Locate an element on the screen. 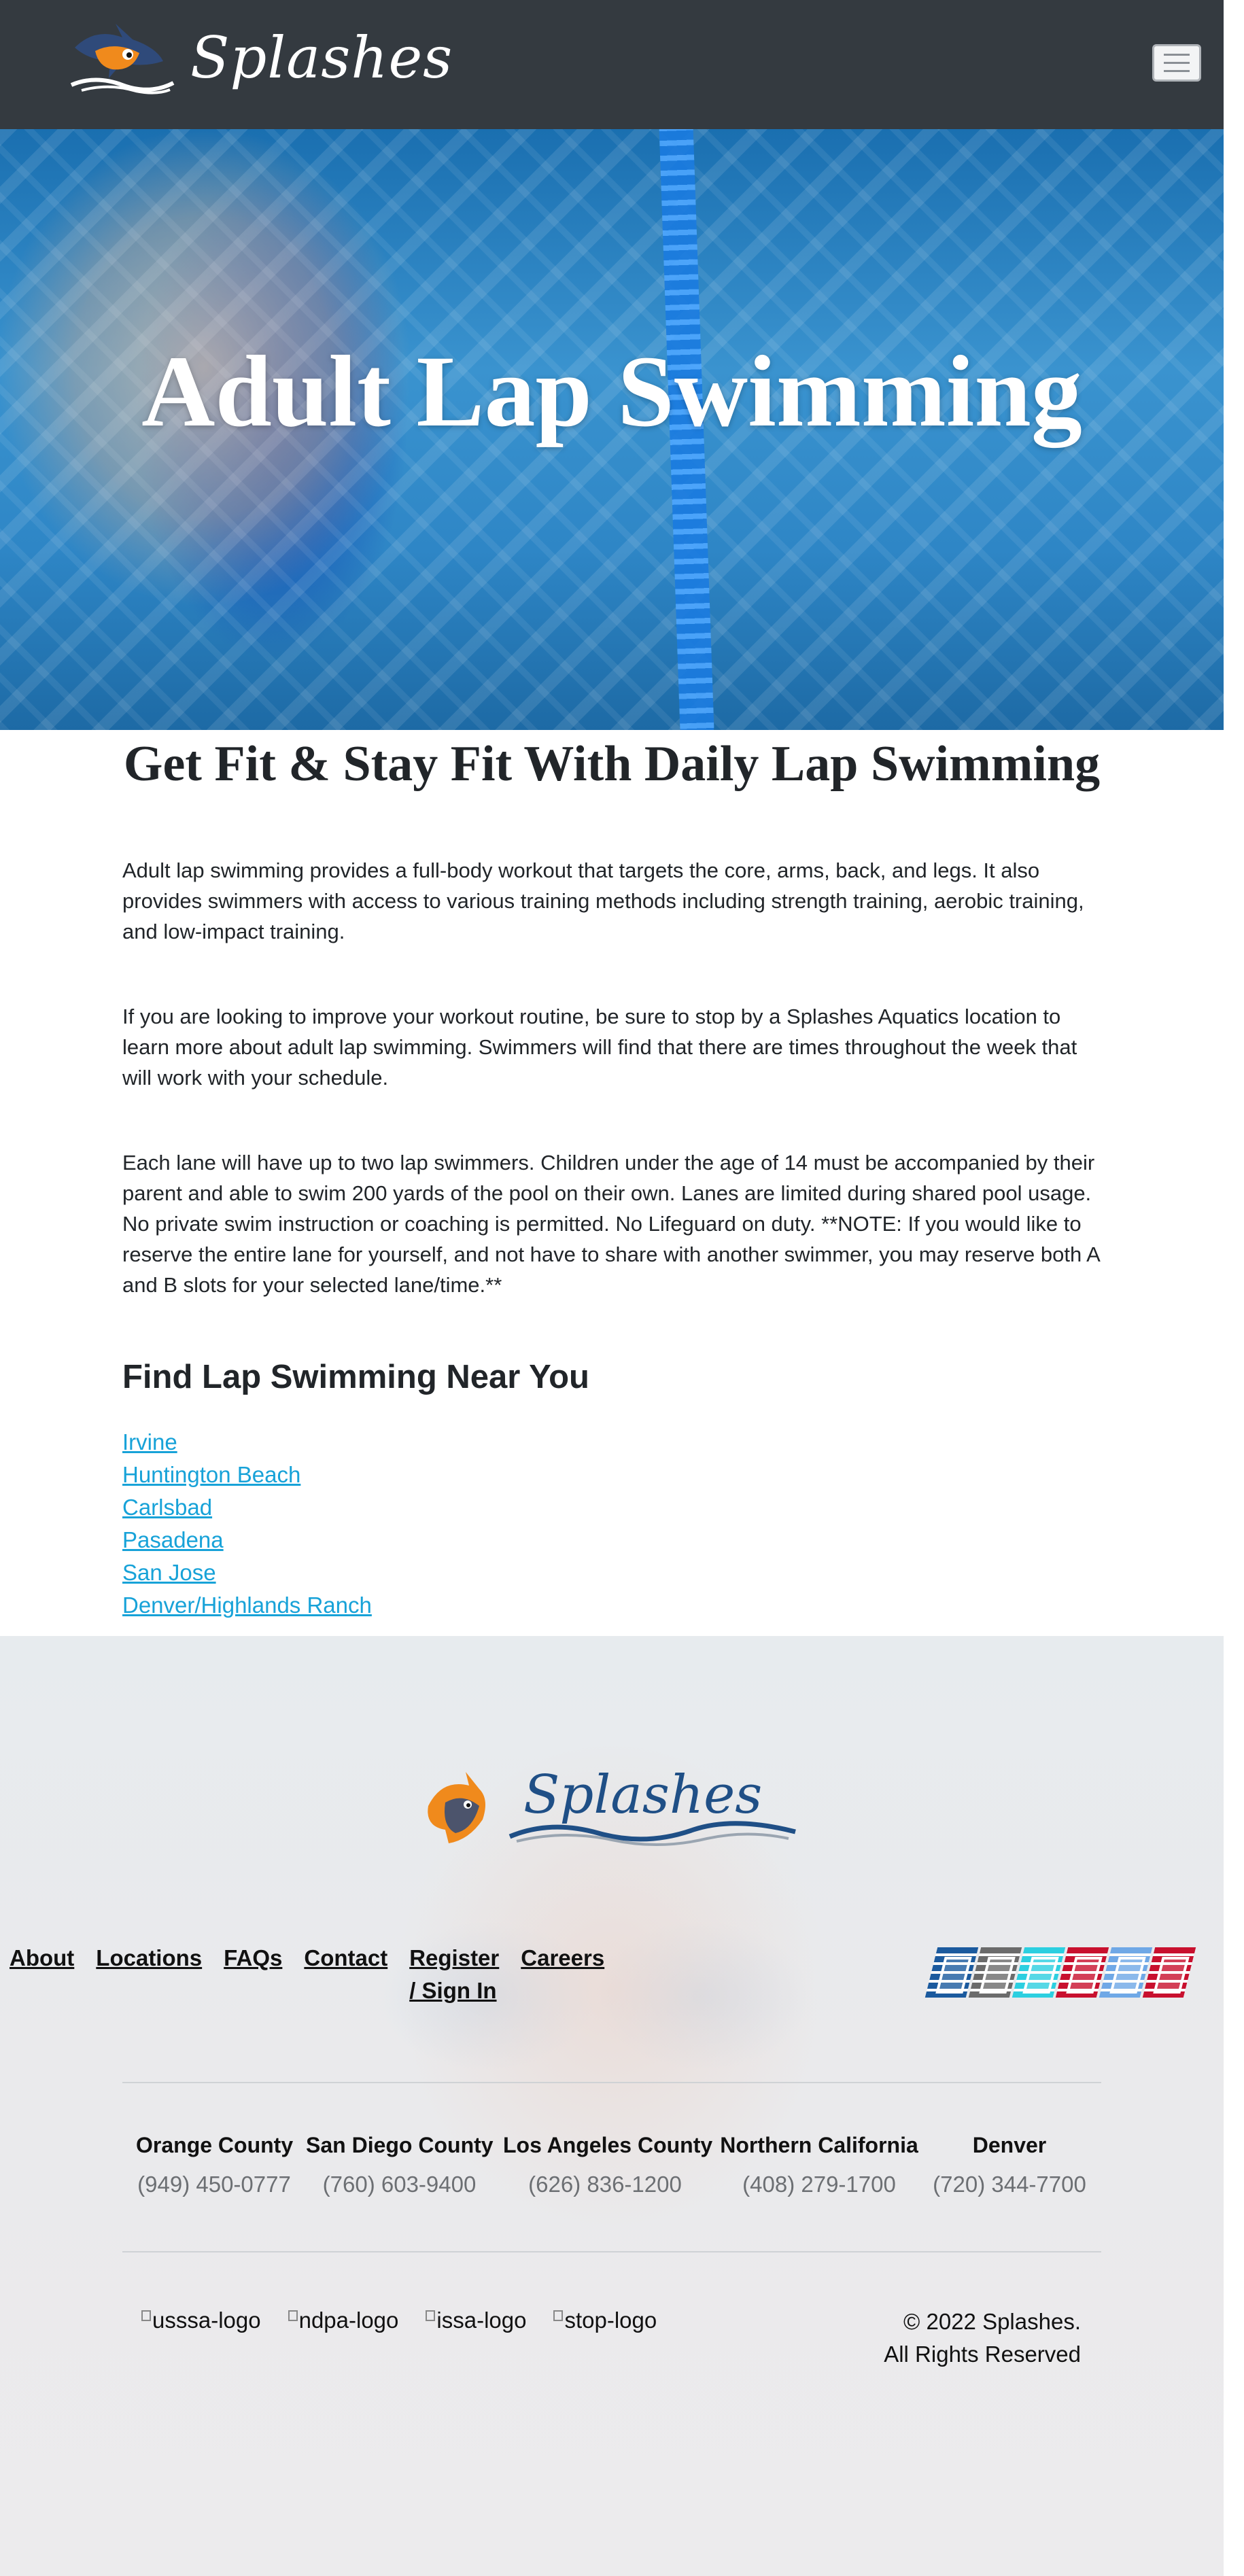 The width and height of the screenshot is (1244, 2576). region-denver: Denver (720) 344-7700 is located at coordinates (1009, 2165).